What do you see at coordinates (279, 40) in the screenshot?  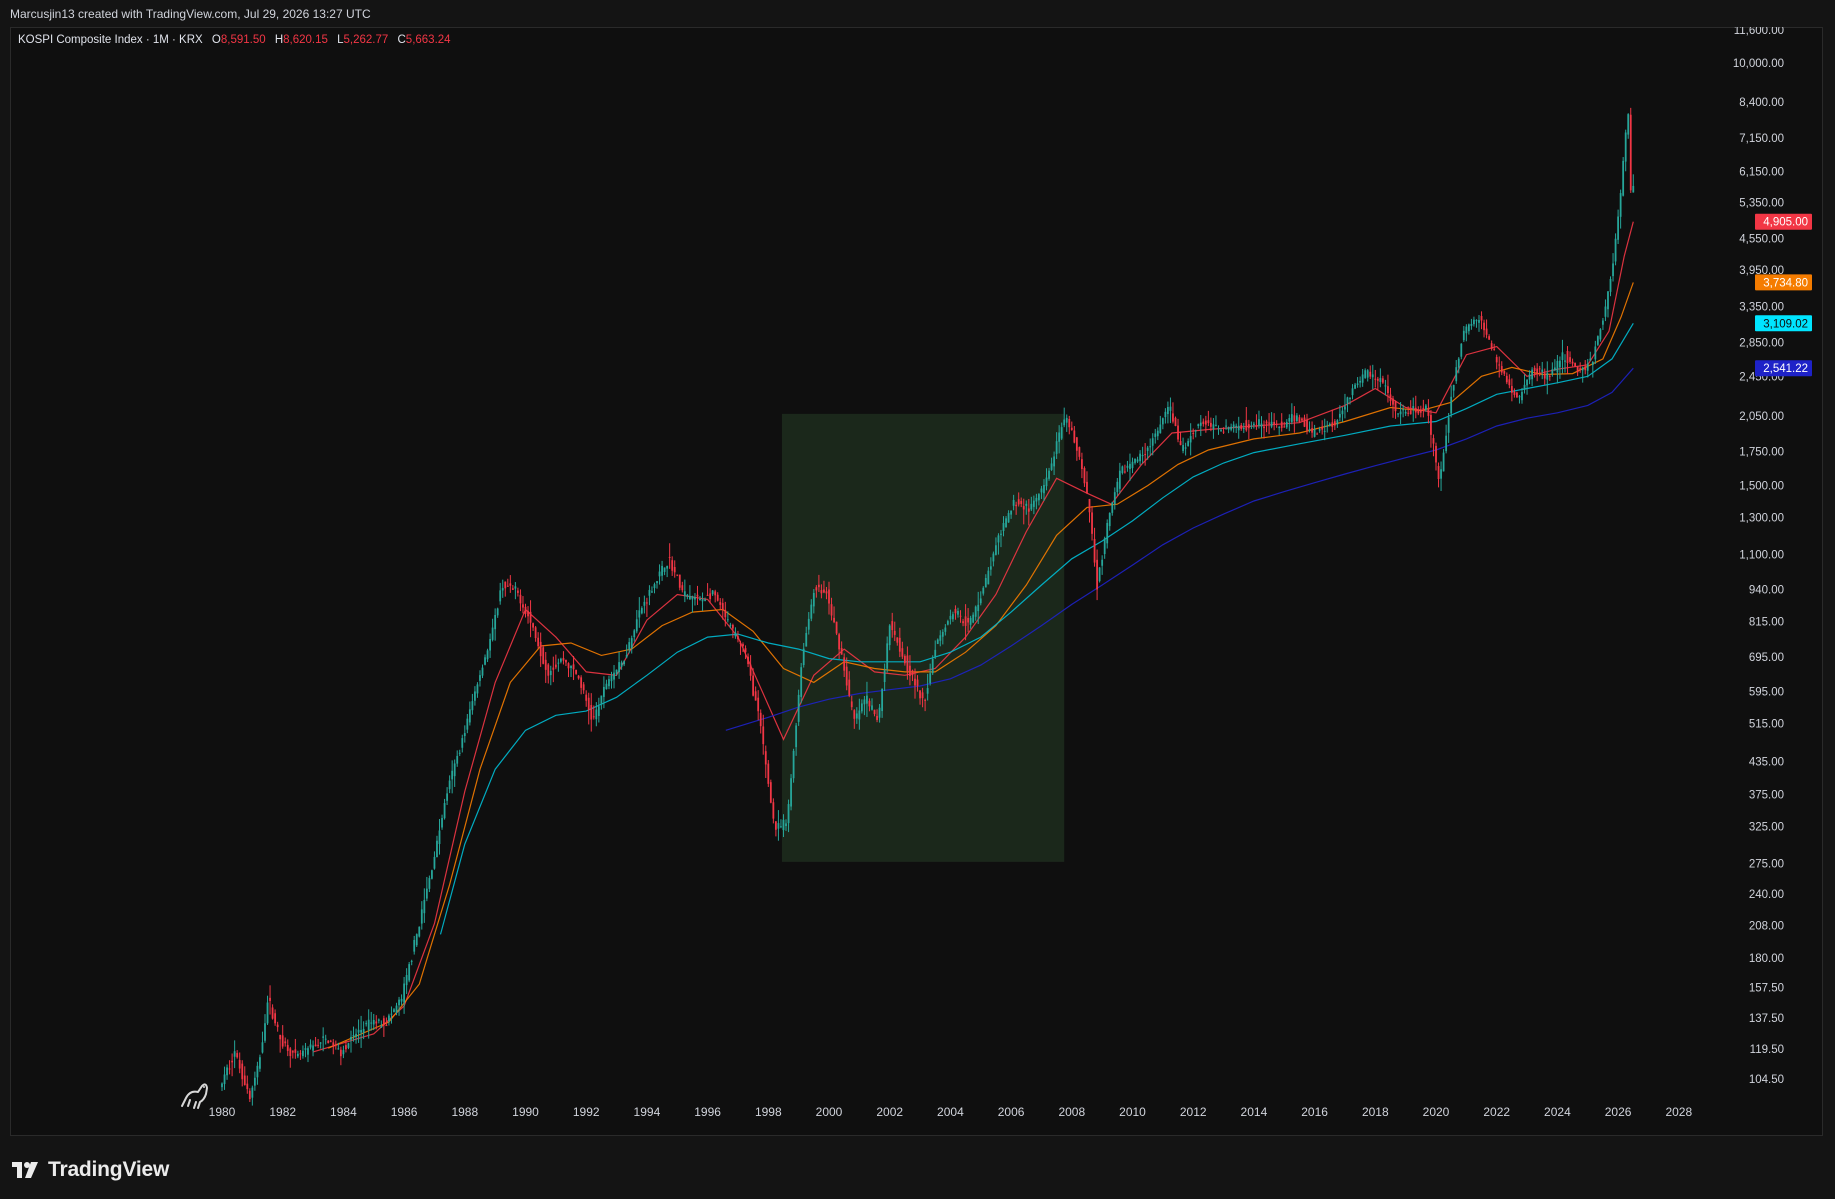 I see `high-label: H` at bounding box center [279, 40].